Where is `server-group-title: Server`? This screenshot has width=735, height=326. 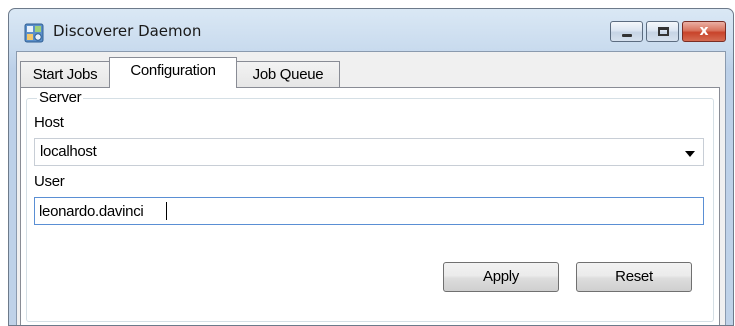 server-group-title: Server is located at coordinates (60, 97).